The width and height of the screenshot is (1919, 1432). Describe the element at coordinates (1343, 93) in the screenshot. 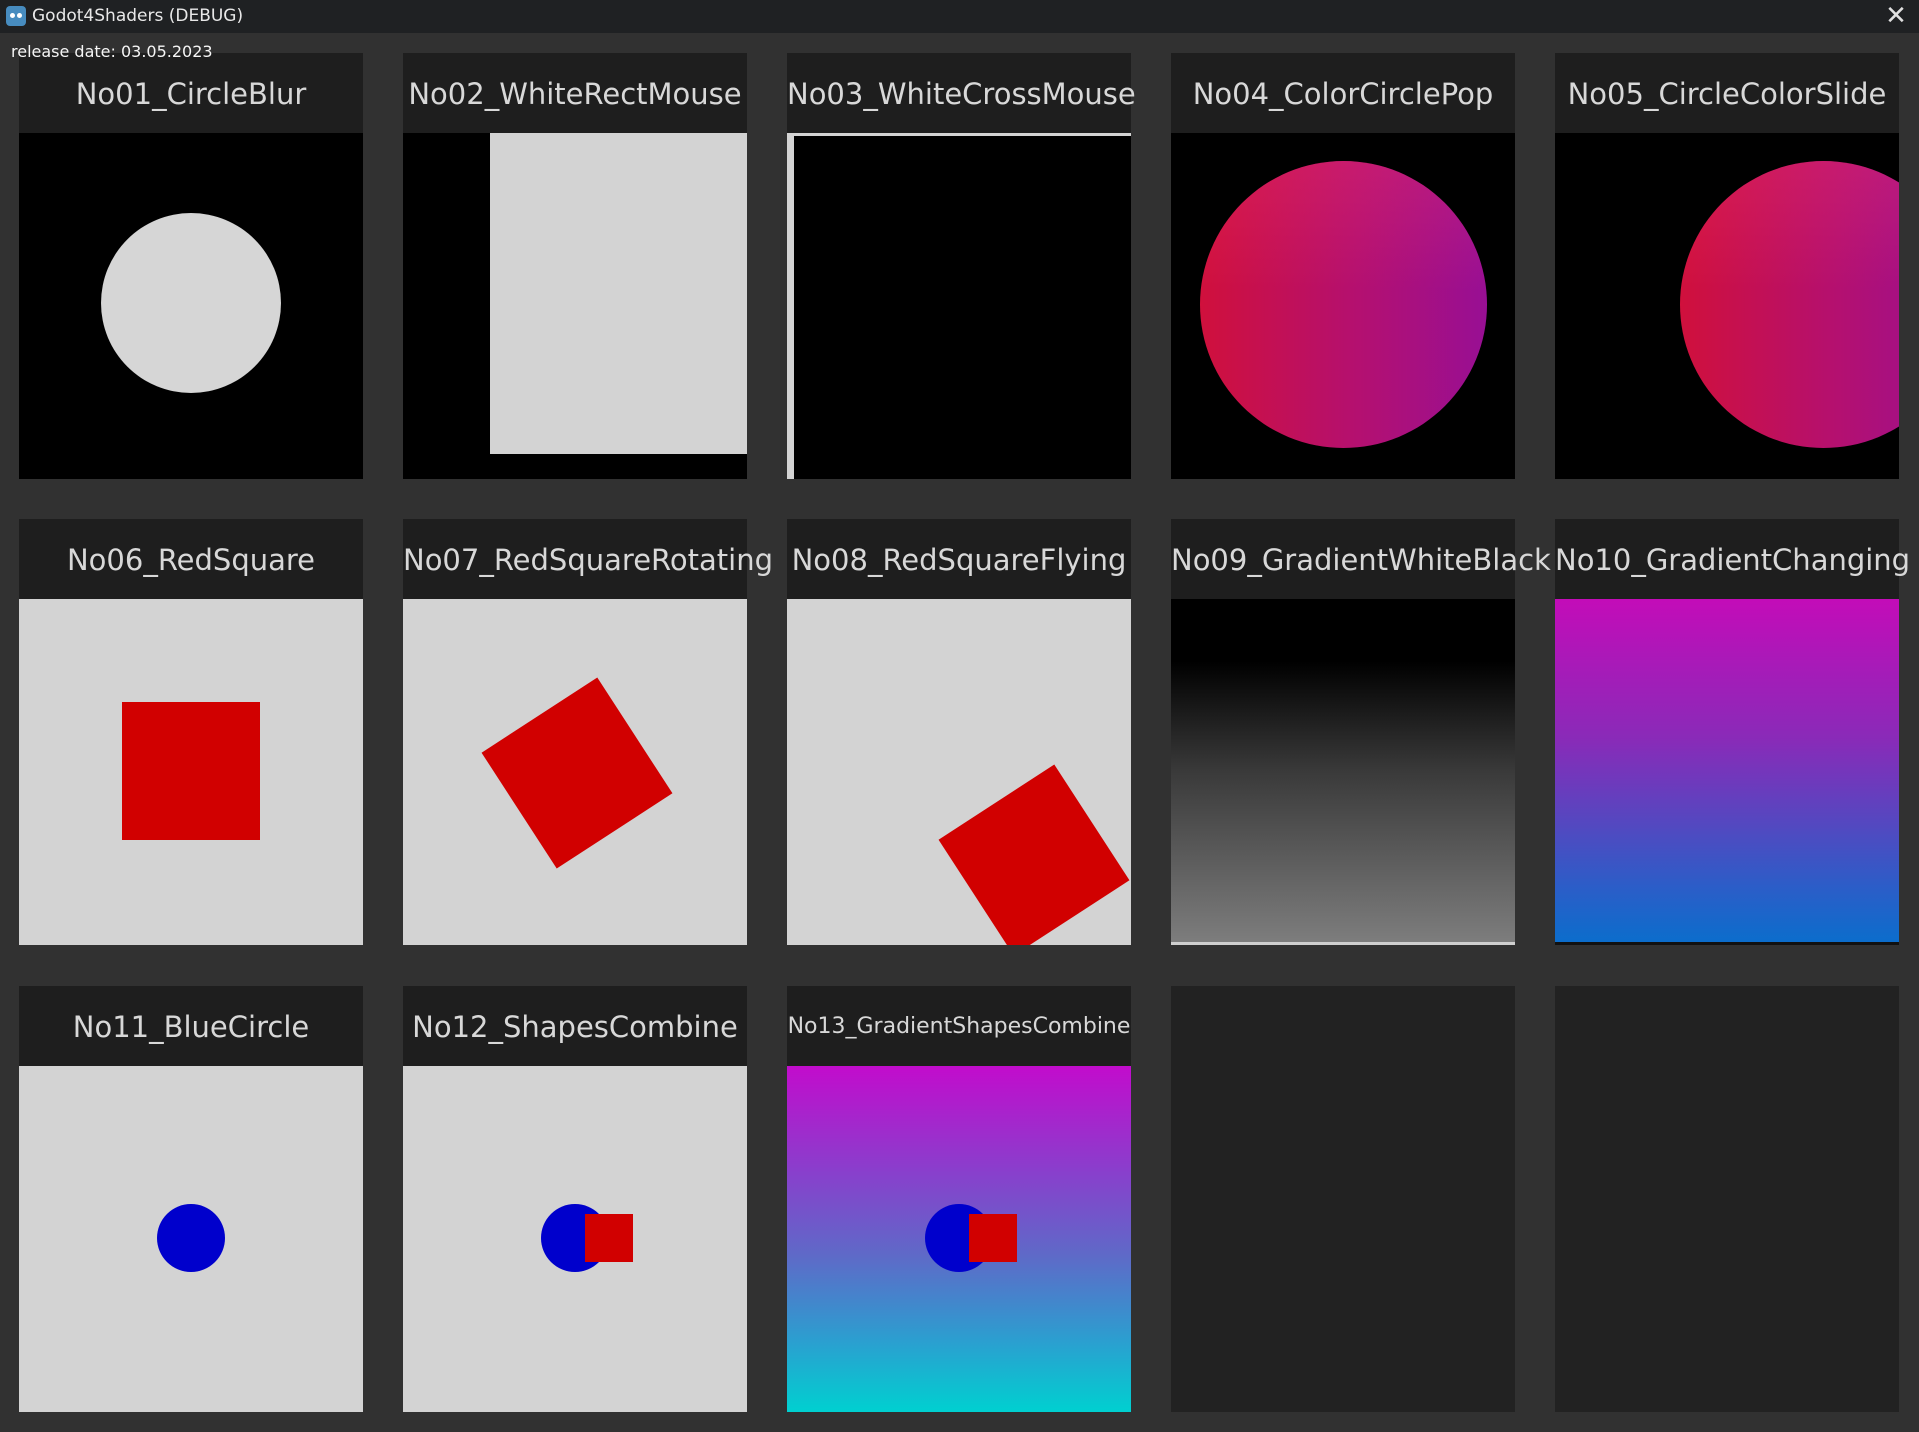

I see `shader-title: No04_ColorCirclePop` at that location.